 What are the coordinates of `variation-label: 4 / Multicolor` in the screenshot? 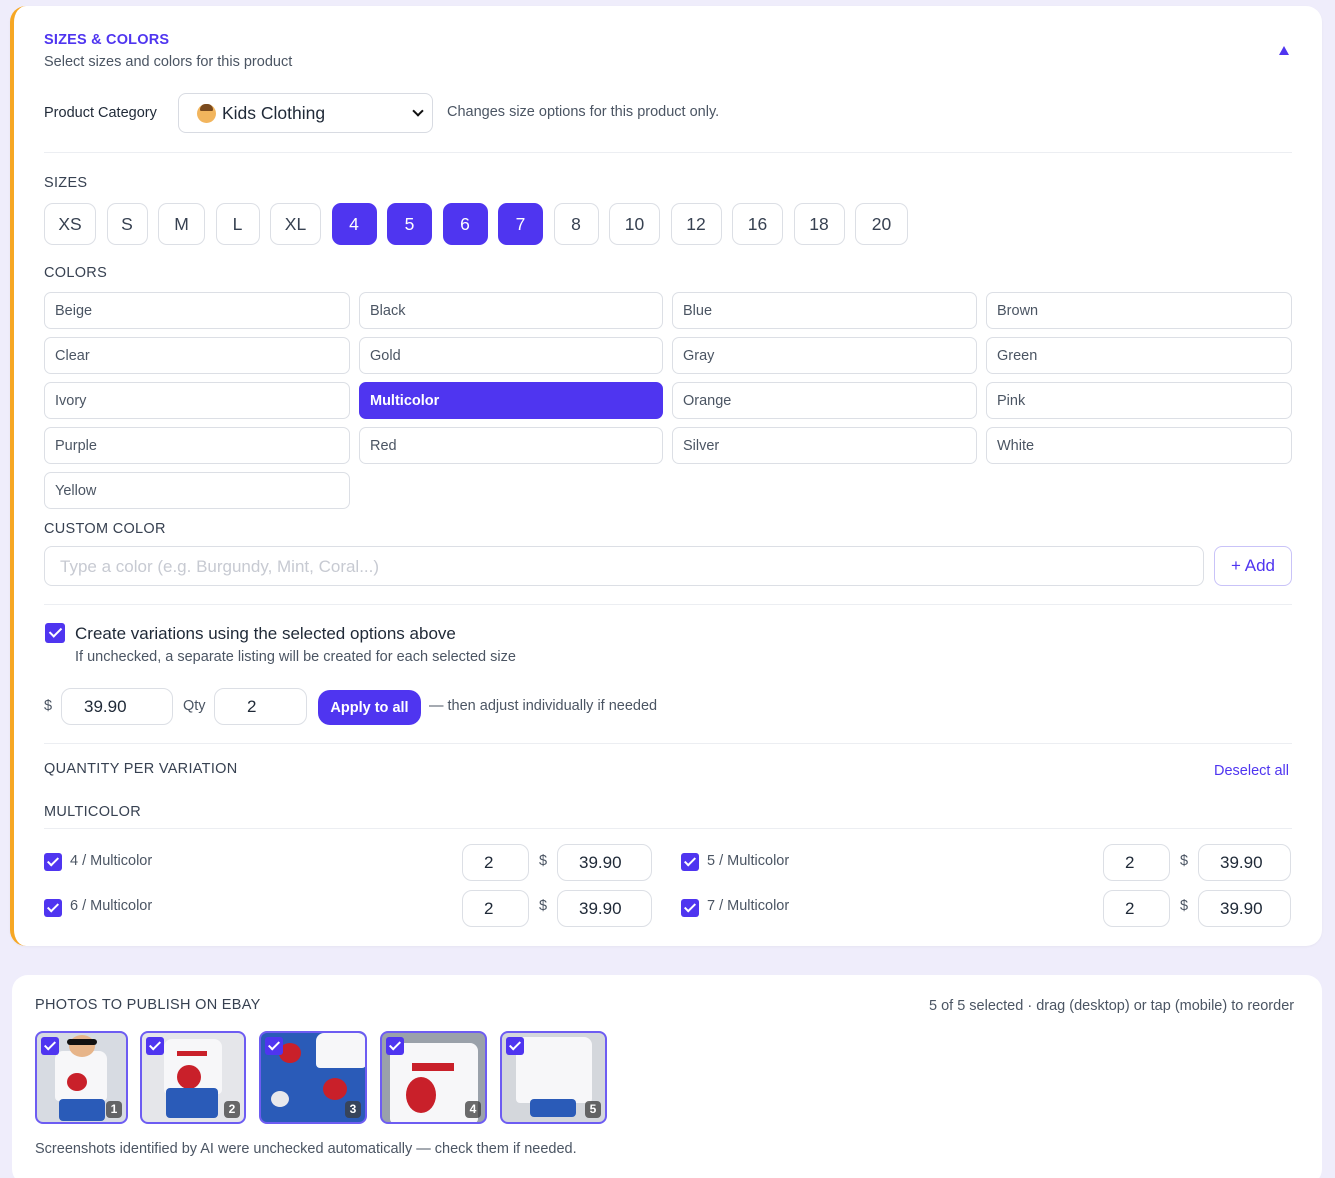 It's located at (111, 861).